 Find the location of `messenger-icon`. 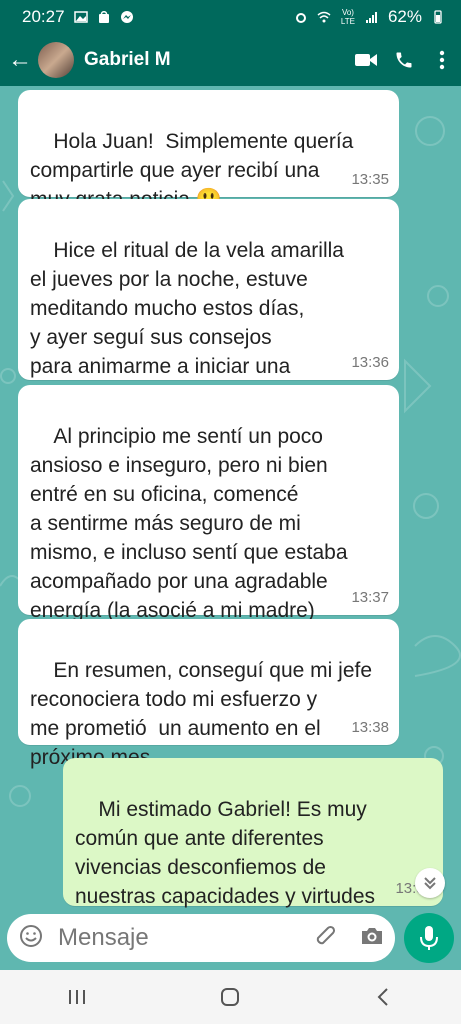

messenger-icon is located at coordinates (126, 17).